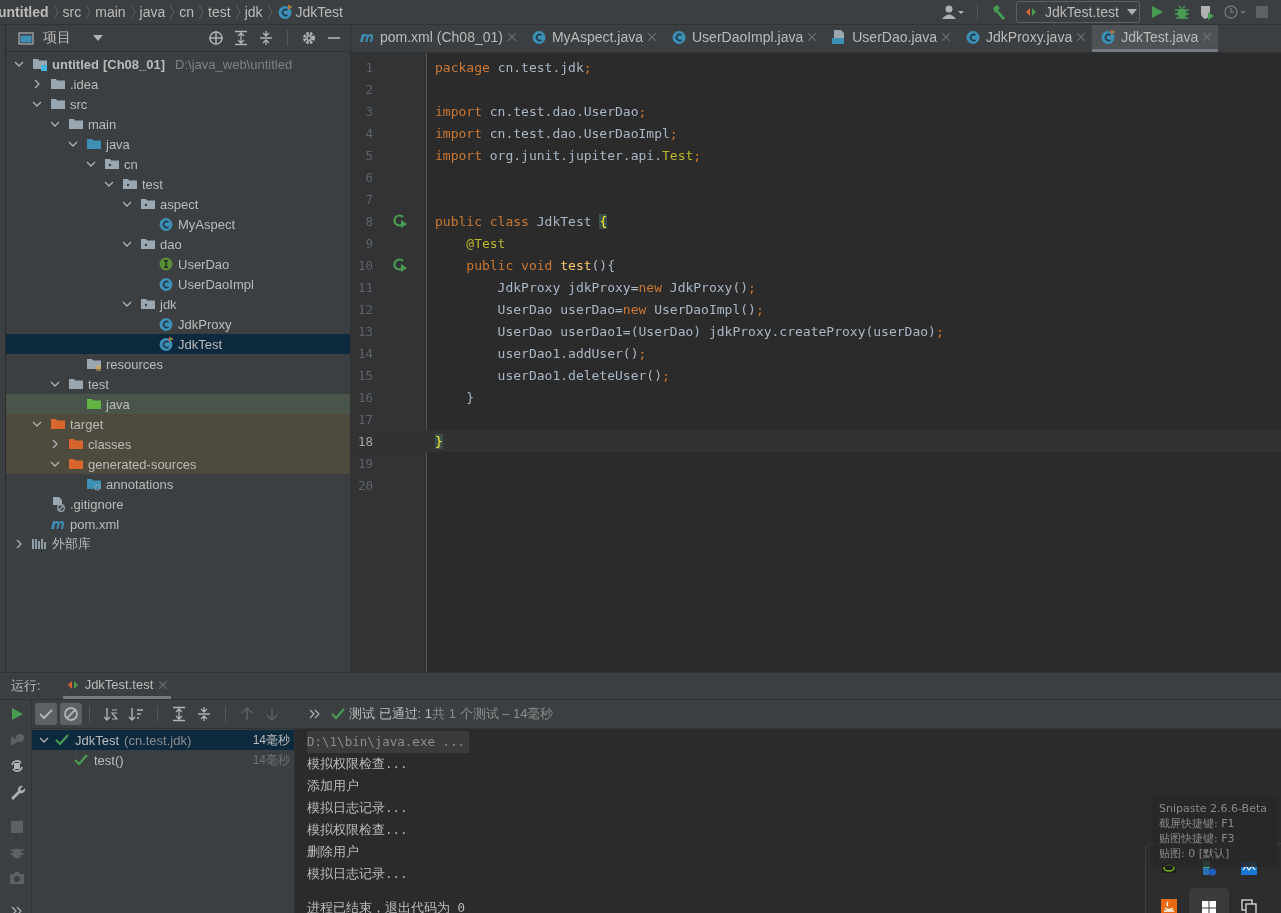 The height and width of the screenshot is (913, 1281). What do you see at coordinates (26, 38) in the screenshot?
I see `window-icon` at bounding box center [26, 38].